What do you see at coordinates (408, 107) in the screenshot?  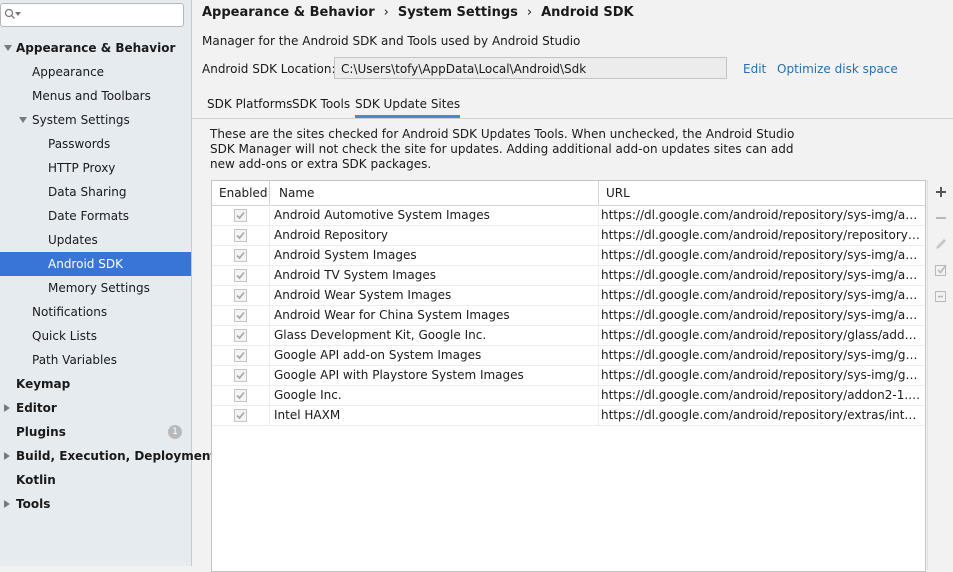 I see `tab-sdk-update-sites: SDK Update Sites` at bounding box center [408, 107].